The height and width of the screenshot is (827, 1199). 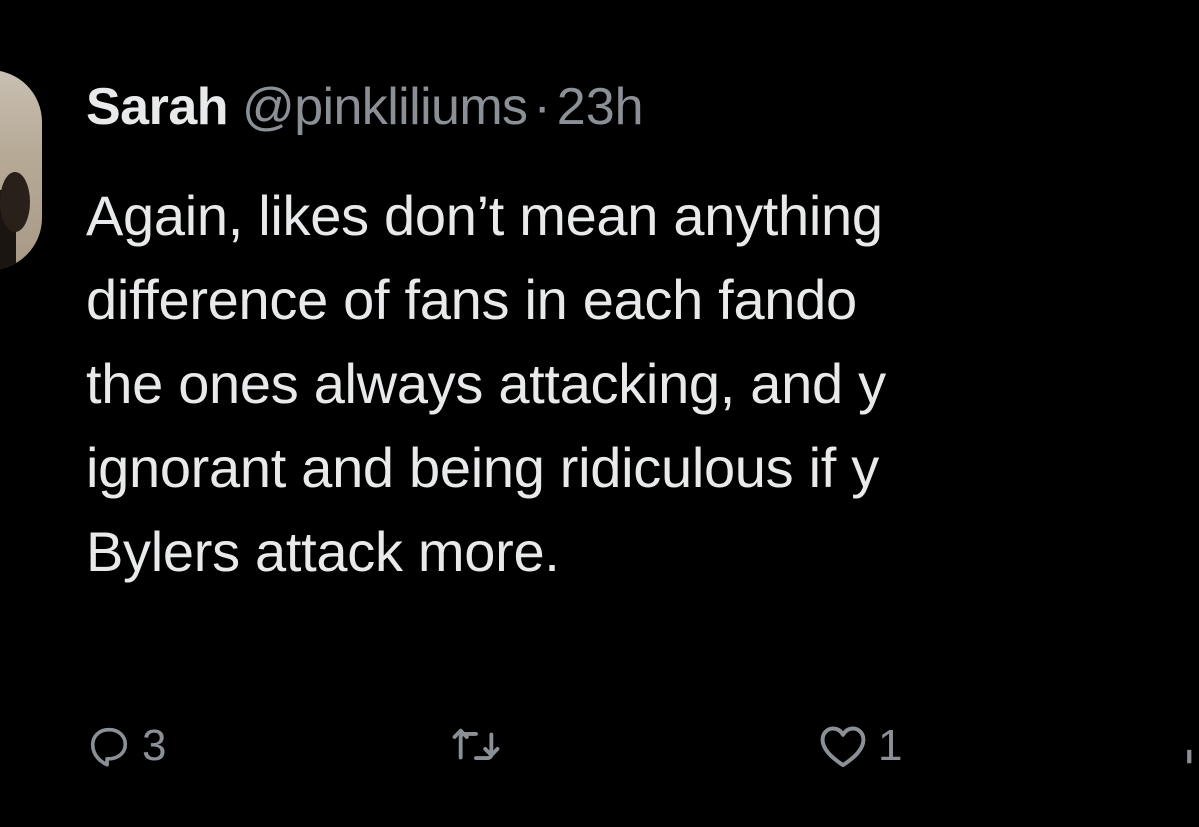 I want to click on avatar, so click(x=21, y=170).